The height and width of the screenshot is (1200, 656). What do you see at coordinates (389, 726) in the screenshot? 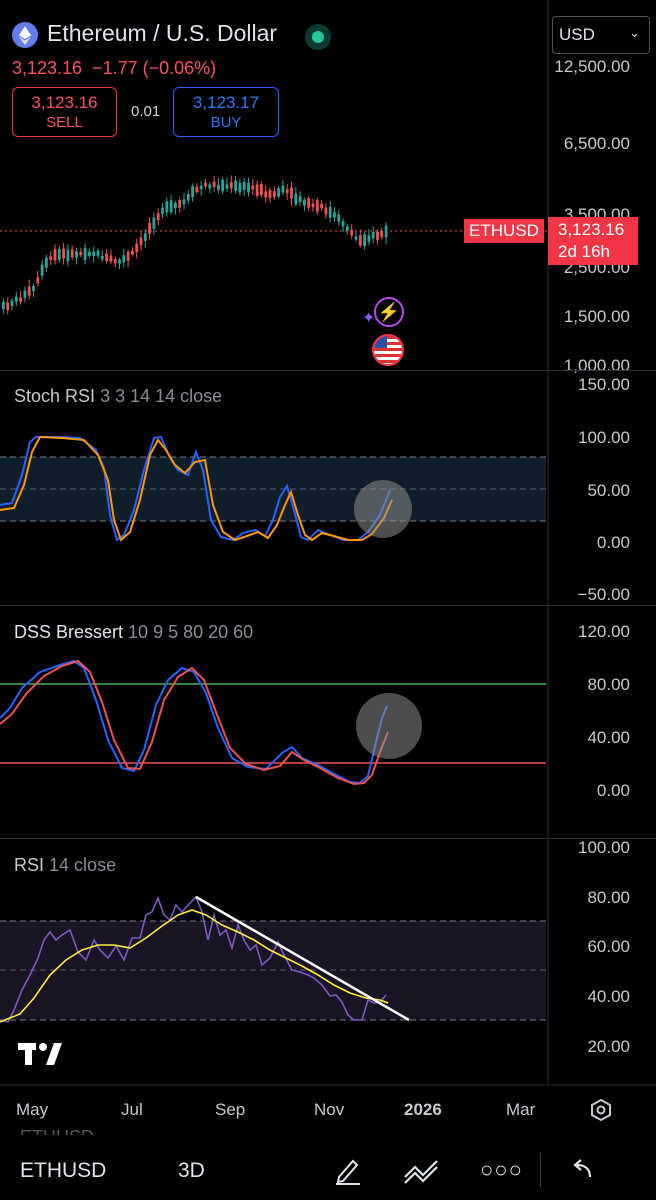
I see `dss-highlight-circle` at bounding box center [389, 726].